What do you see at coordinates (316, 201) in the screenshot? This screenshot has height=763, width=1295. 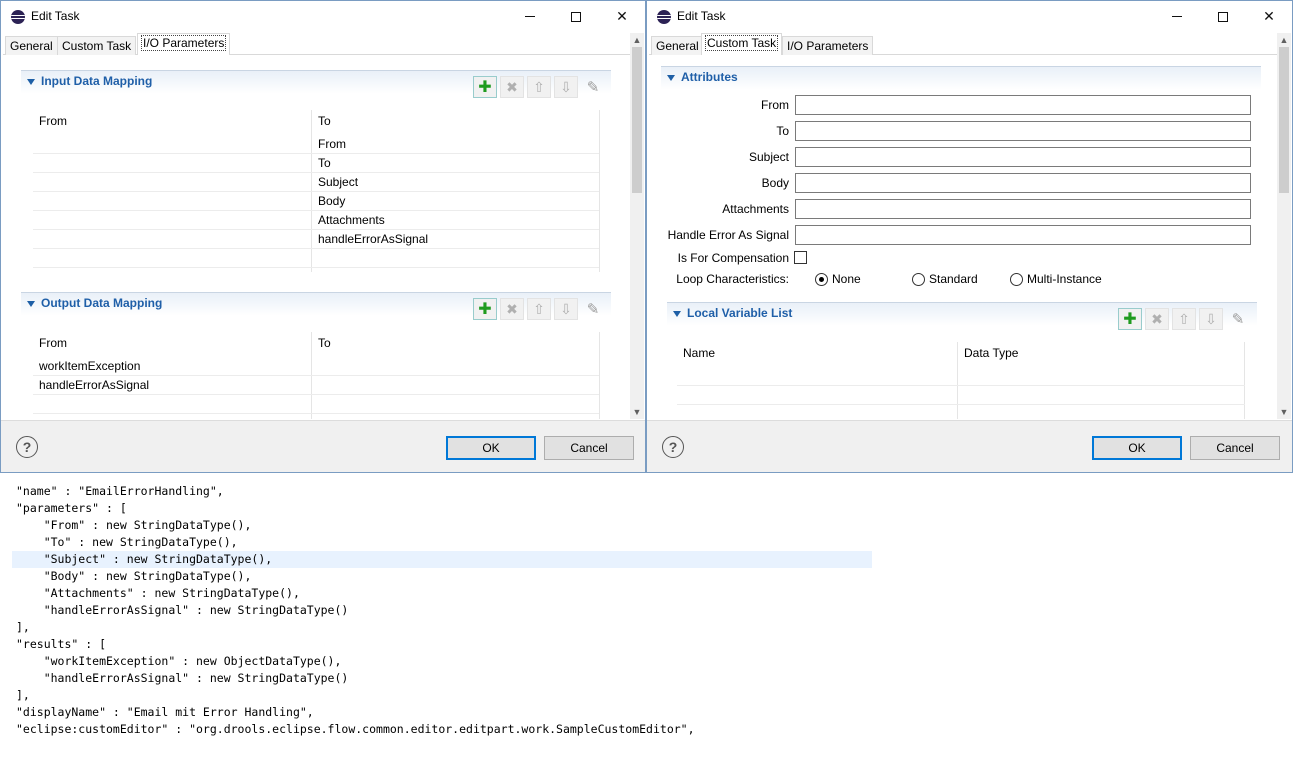 I see `table-row: Body` at bounding box center [316, 201].